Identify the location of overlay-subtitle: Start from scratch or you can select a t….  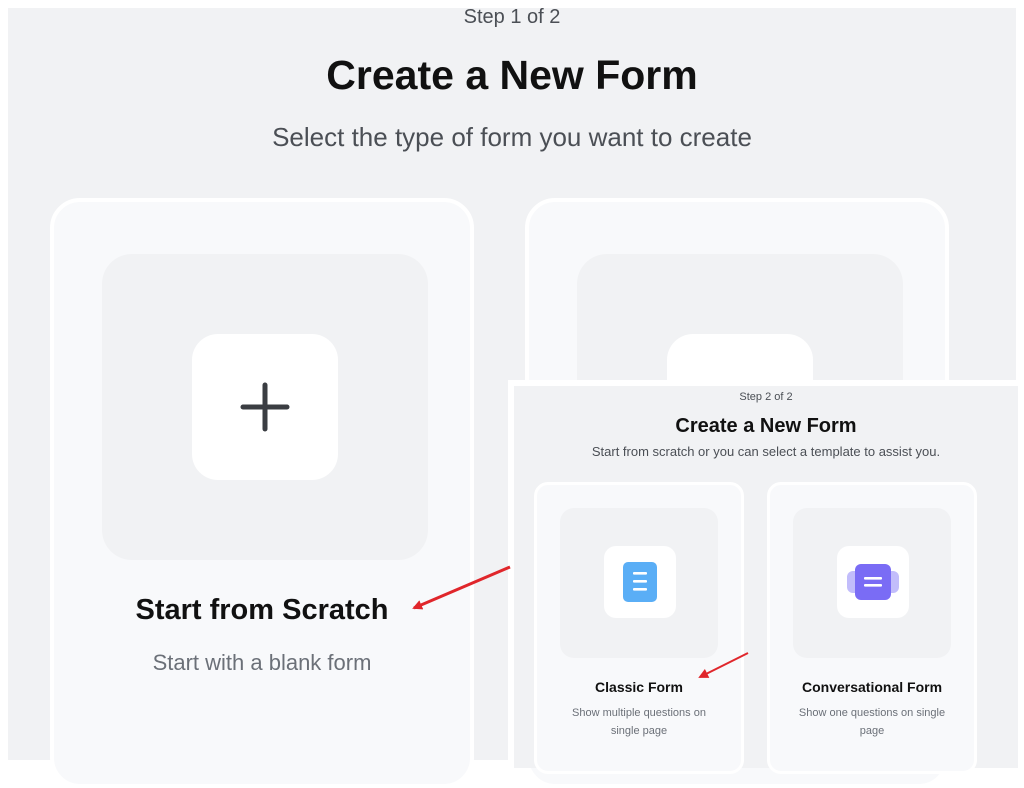
(766, 451).